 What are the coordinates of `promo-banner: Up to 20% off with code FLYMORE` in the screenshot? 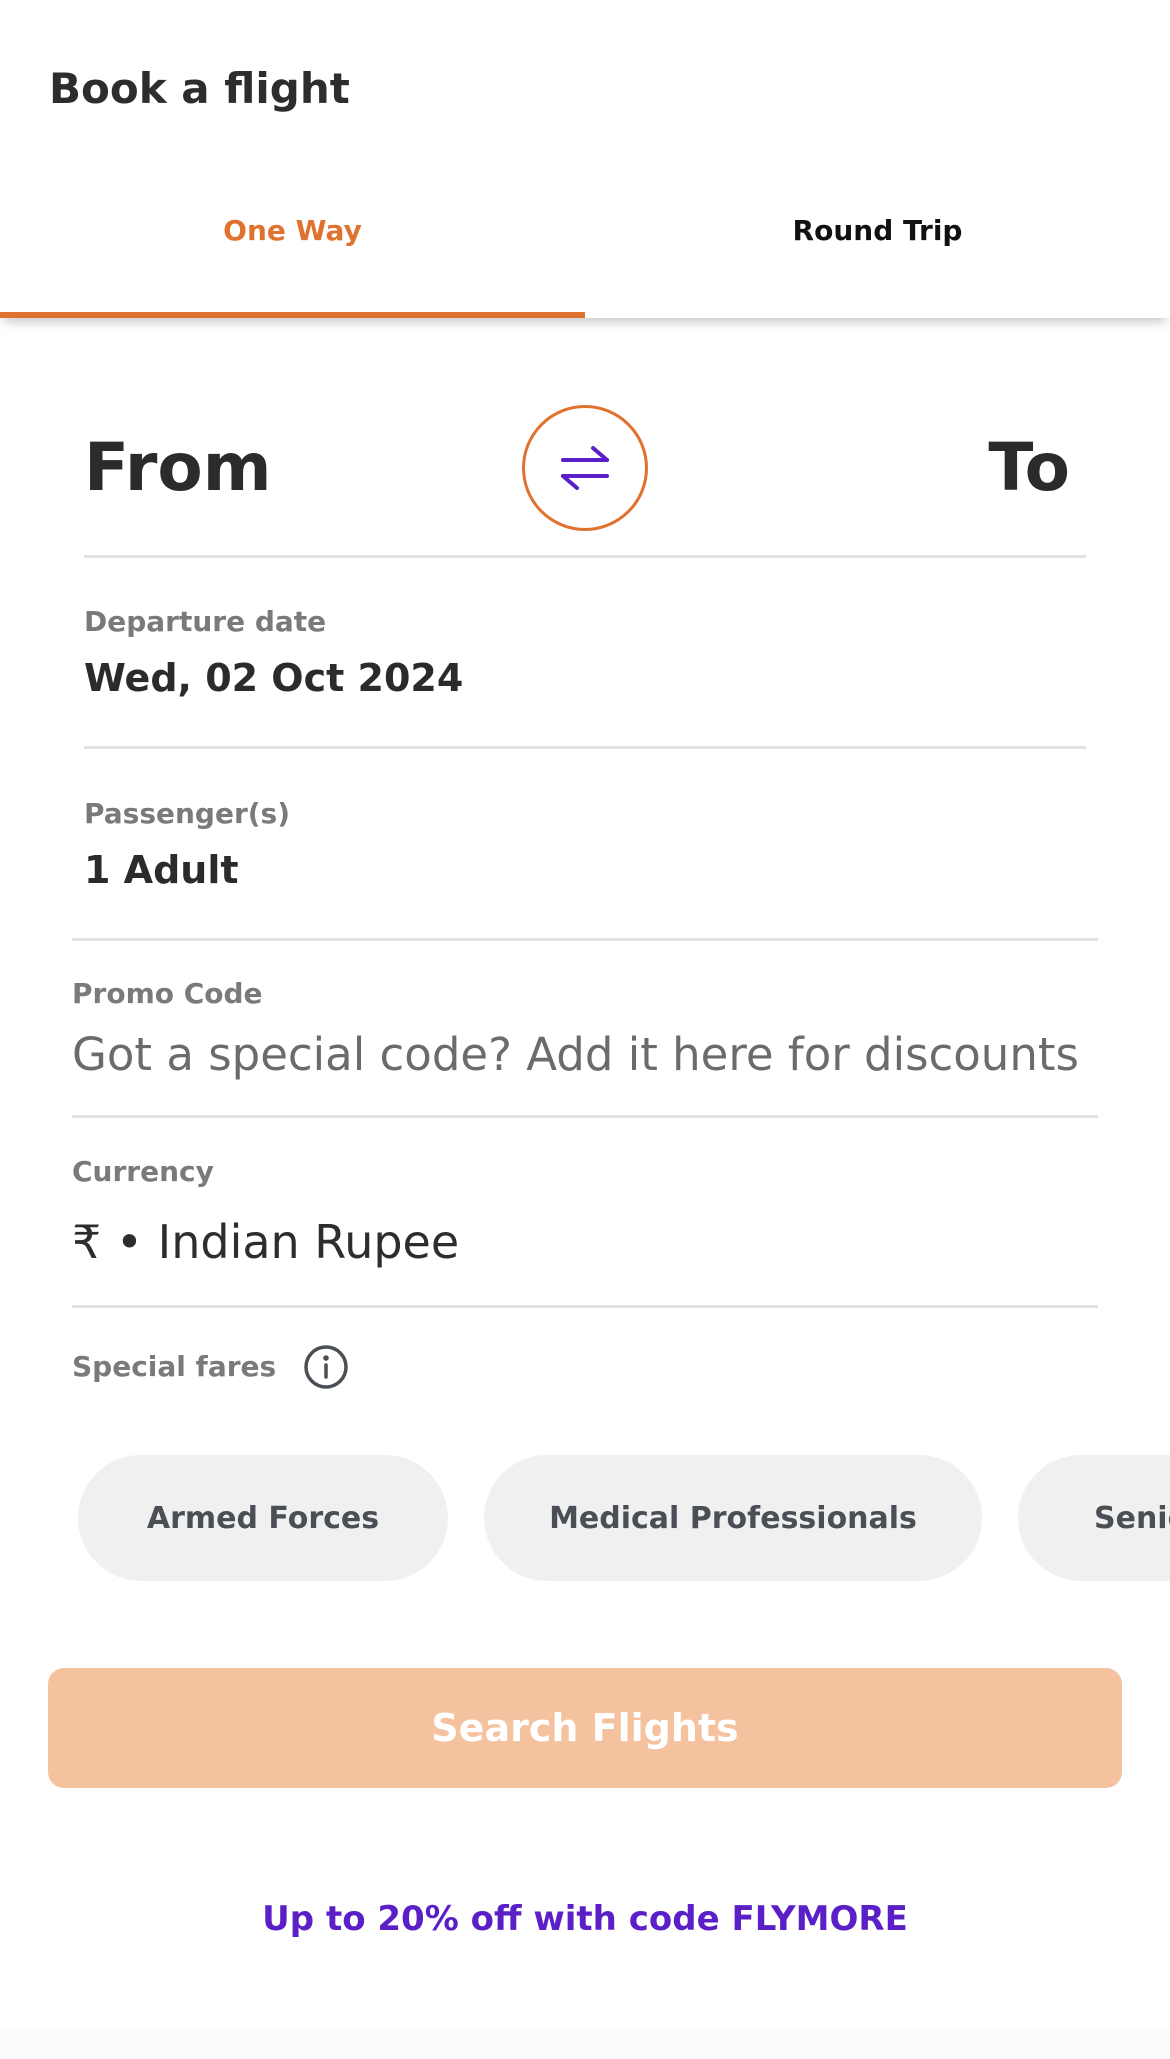 It's located at (585, 1919).